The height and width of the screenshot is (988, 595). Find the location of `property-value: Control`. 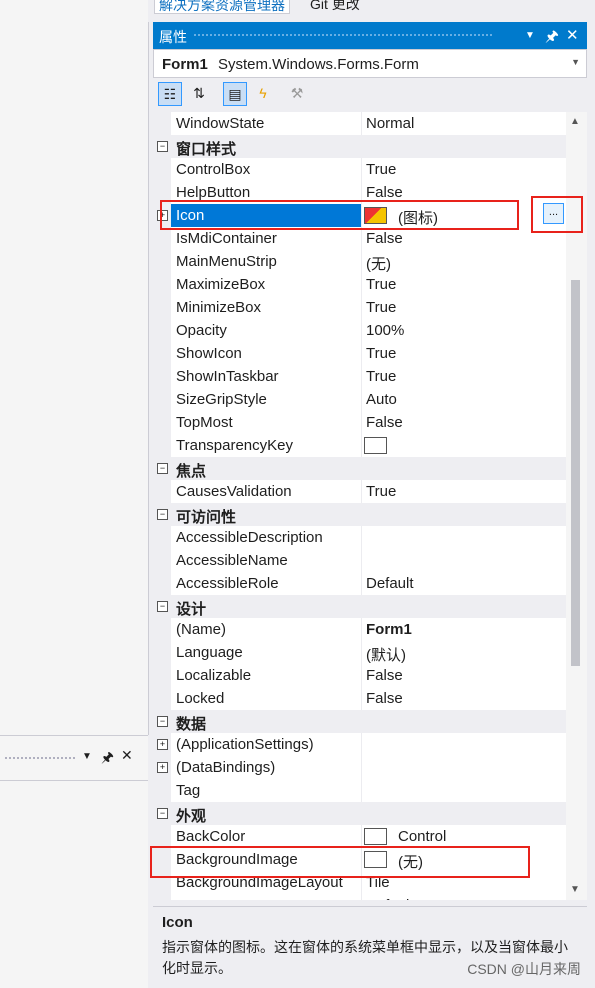

property-value: Control is located at coordinates (422, 836).